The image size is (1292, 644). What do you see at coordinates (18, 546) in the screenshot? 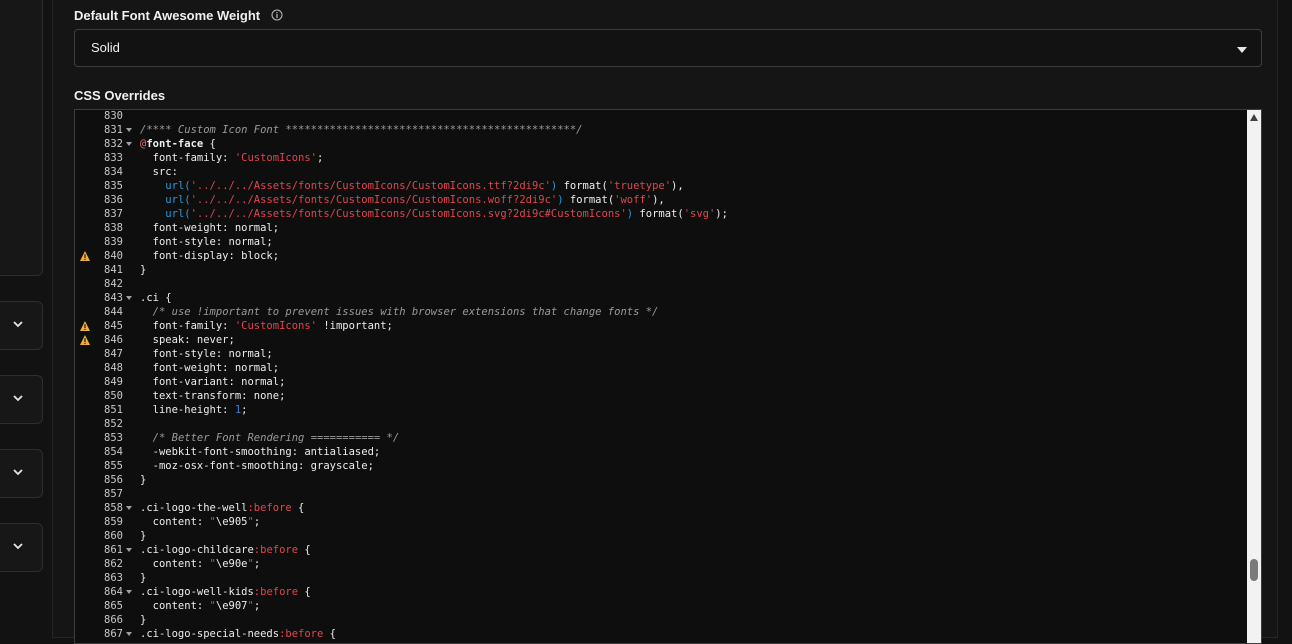
I see `chevron-down-icon` at bounding box center [18, 546].